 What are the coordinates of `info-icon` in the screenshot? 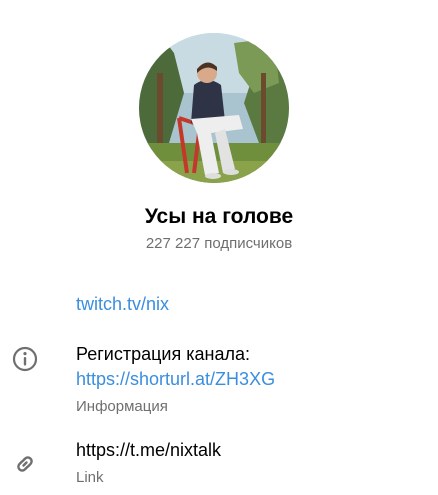 It's located at (25, 359).